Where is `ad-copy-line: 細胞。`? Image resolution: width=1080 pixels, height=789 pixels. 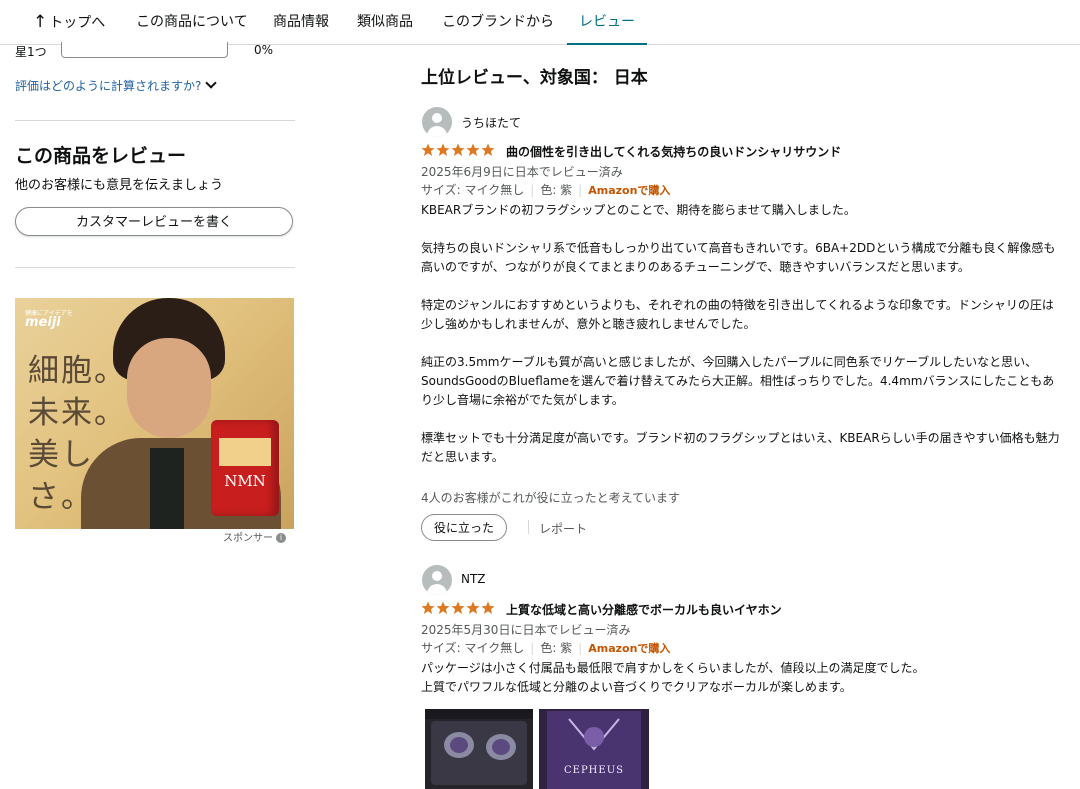
ad-copy-line: 細胞。 is located at coordinates (77, 371).